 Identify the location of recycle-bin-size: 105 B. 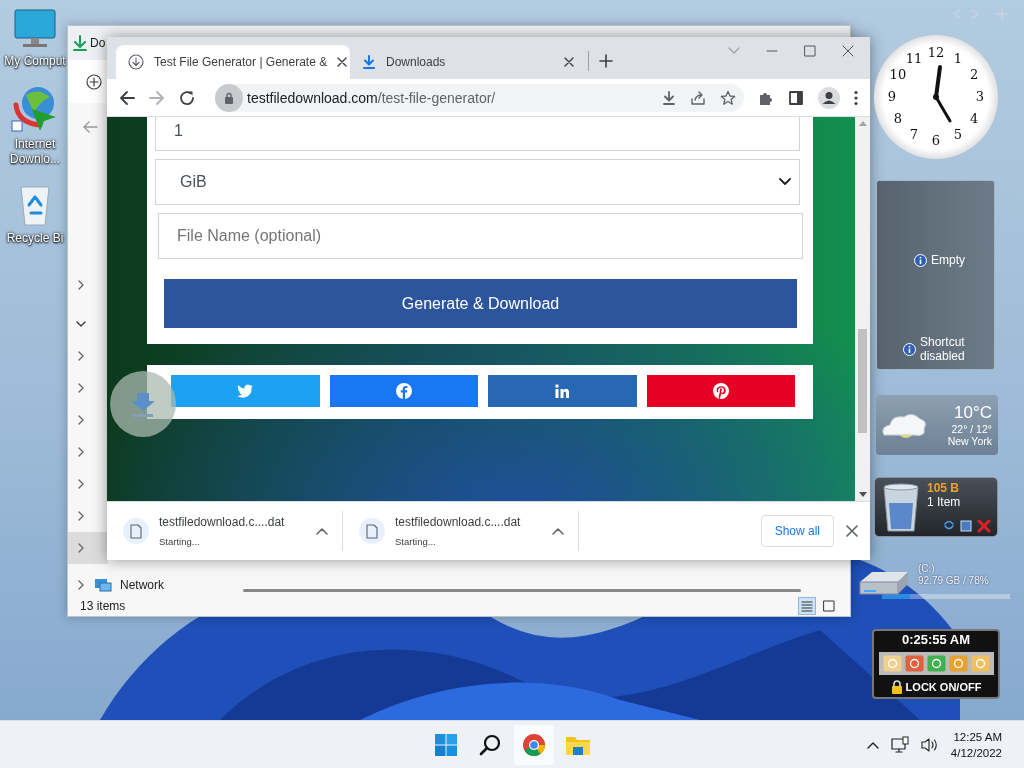
(944, 488).